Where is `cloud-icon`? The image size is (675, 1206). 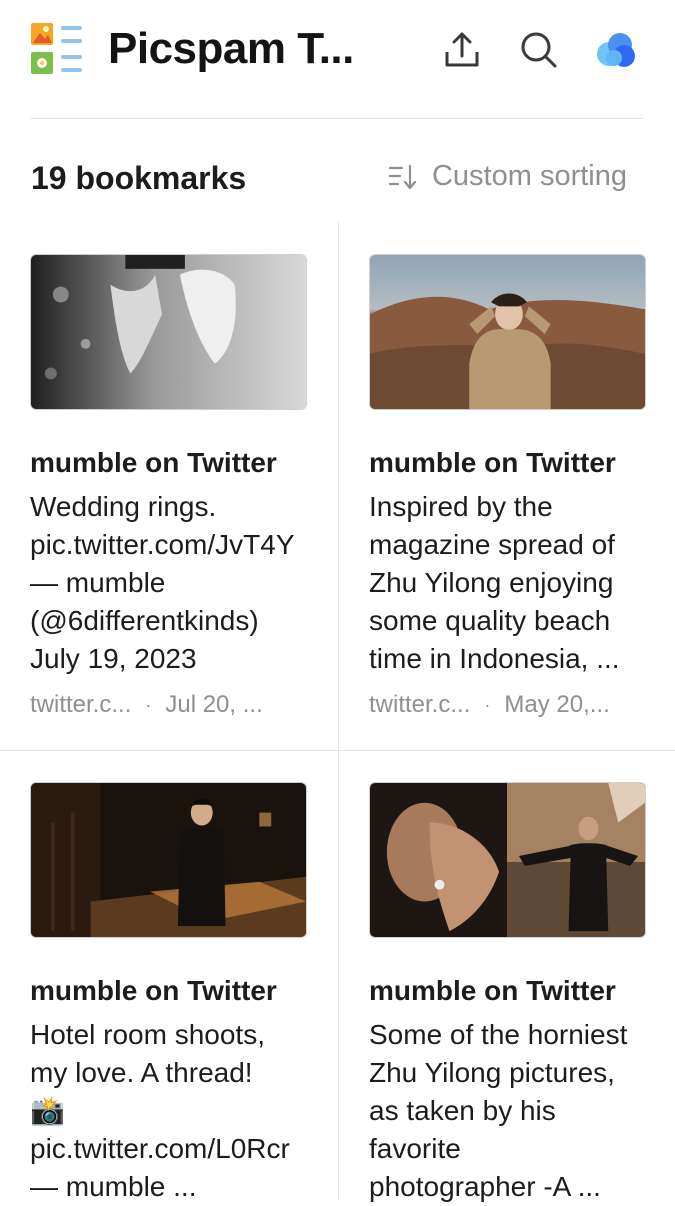
cloud-icon is located at coordinates (616, 50).